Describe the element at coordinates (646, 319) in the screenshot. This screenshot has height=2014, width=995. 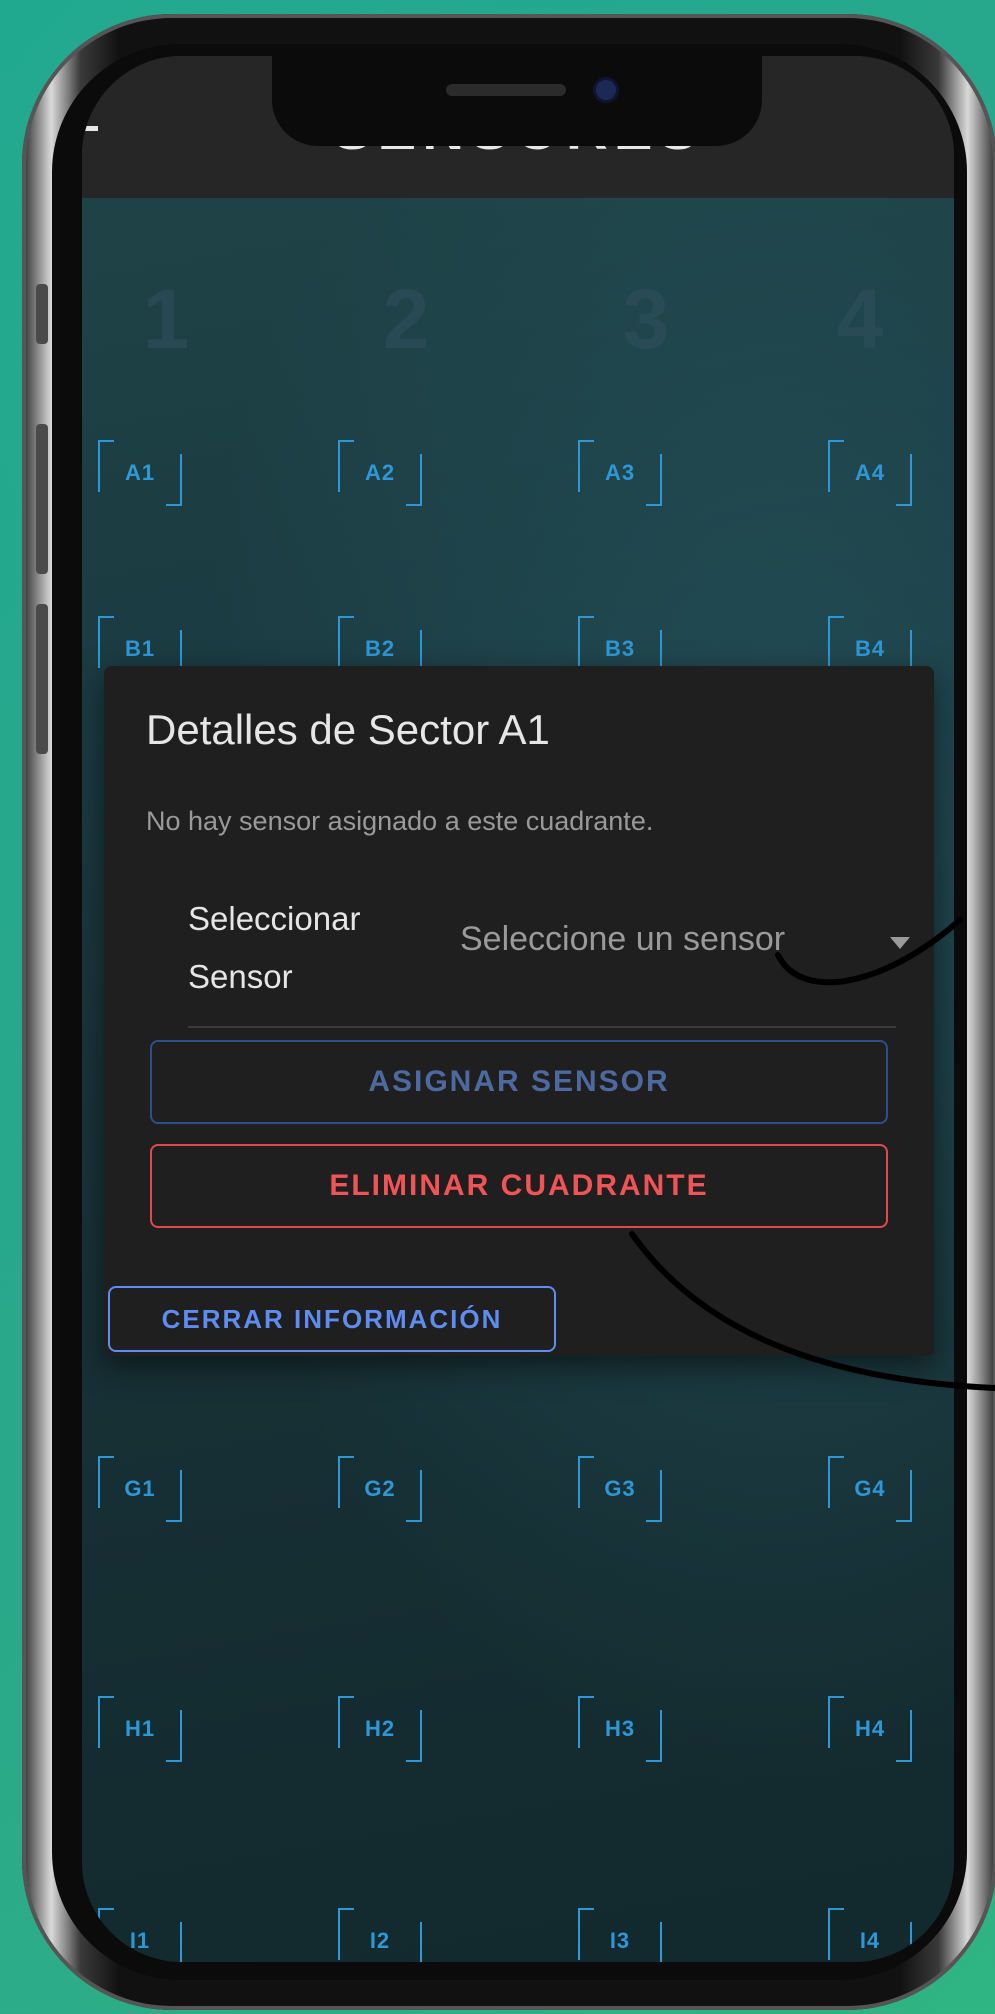
I see `column-header-3: 3` at that location.